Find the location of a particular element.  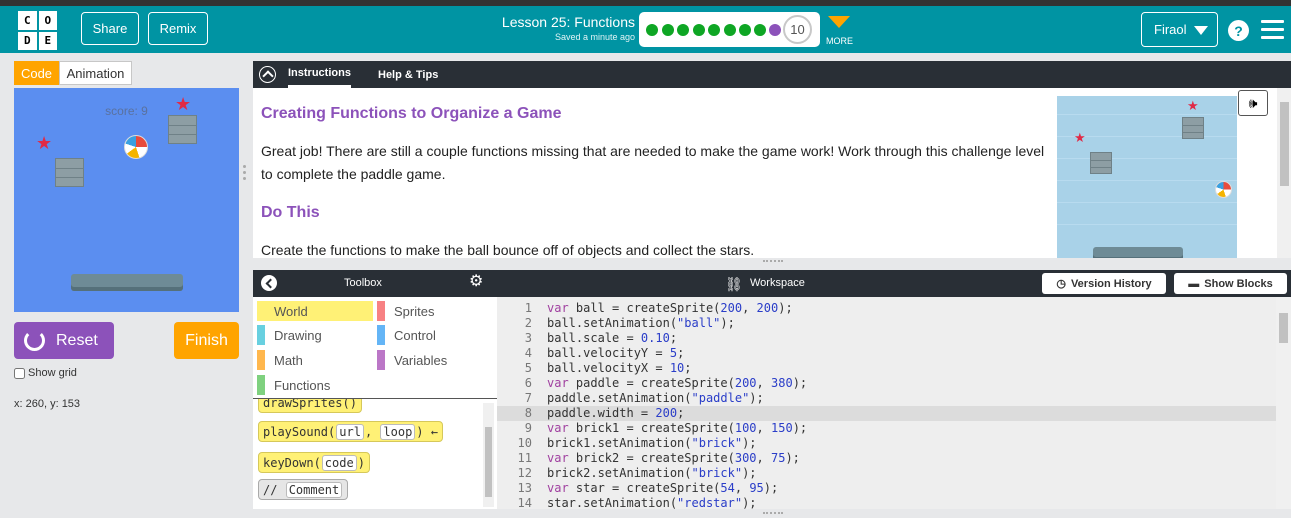

show-blocks-label: Show Blocks is located at coordinates (1238, 283).